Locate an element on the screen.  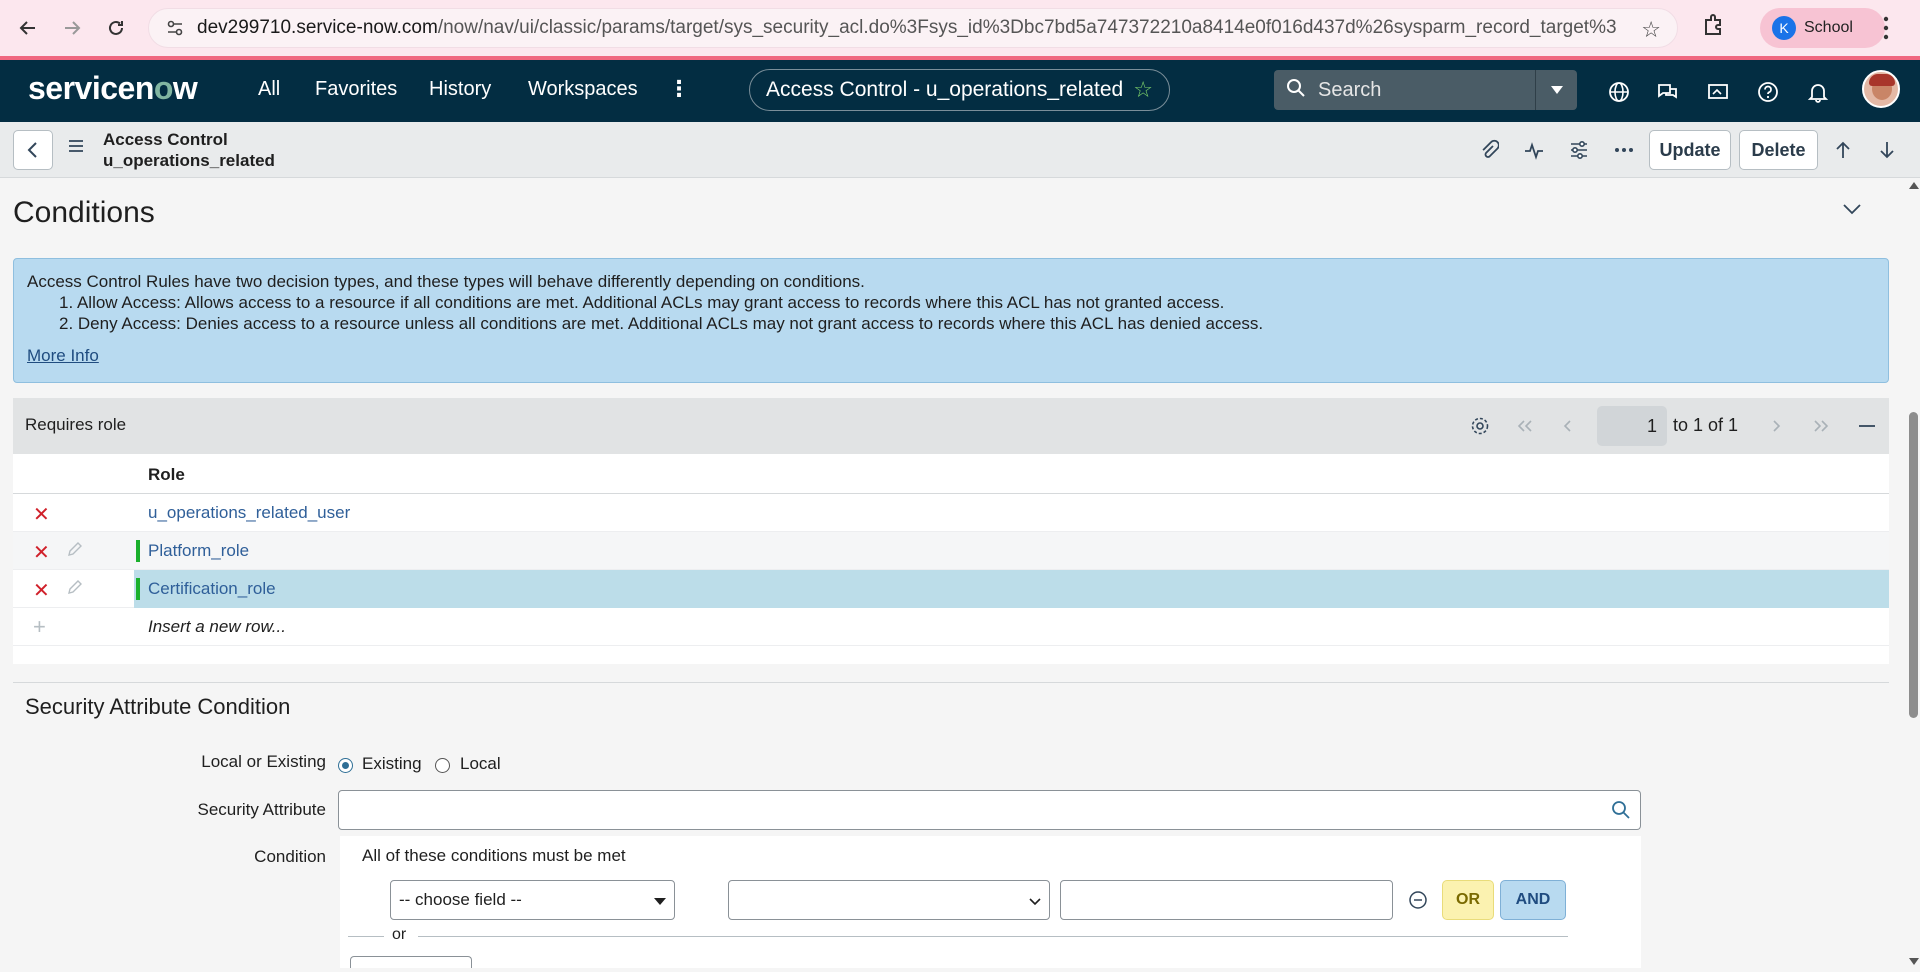
context-pill: Access Control - u_operations_related ☆ is located at coordinates (959, 90).